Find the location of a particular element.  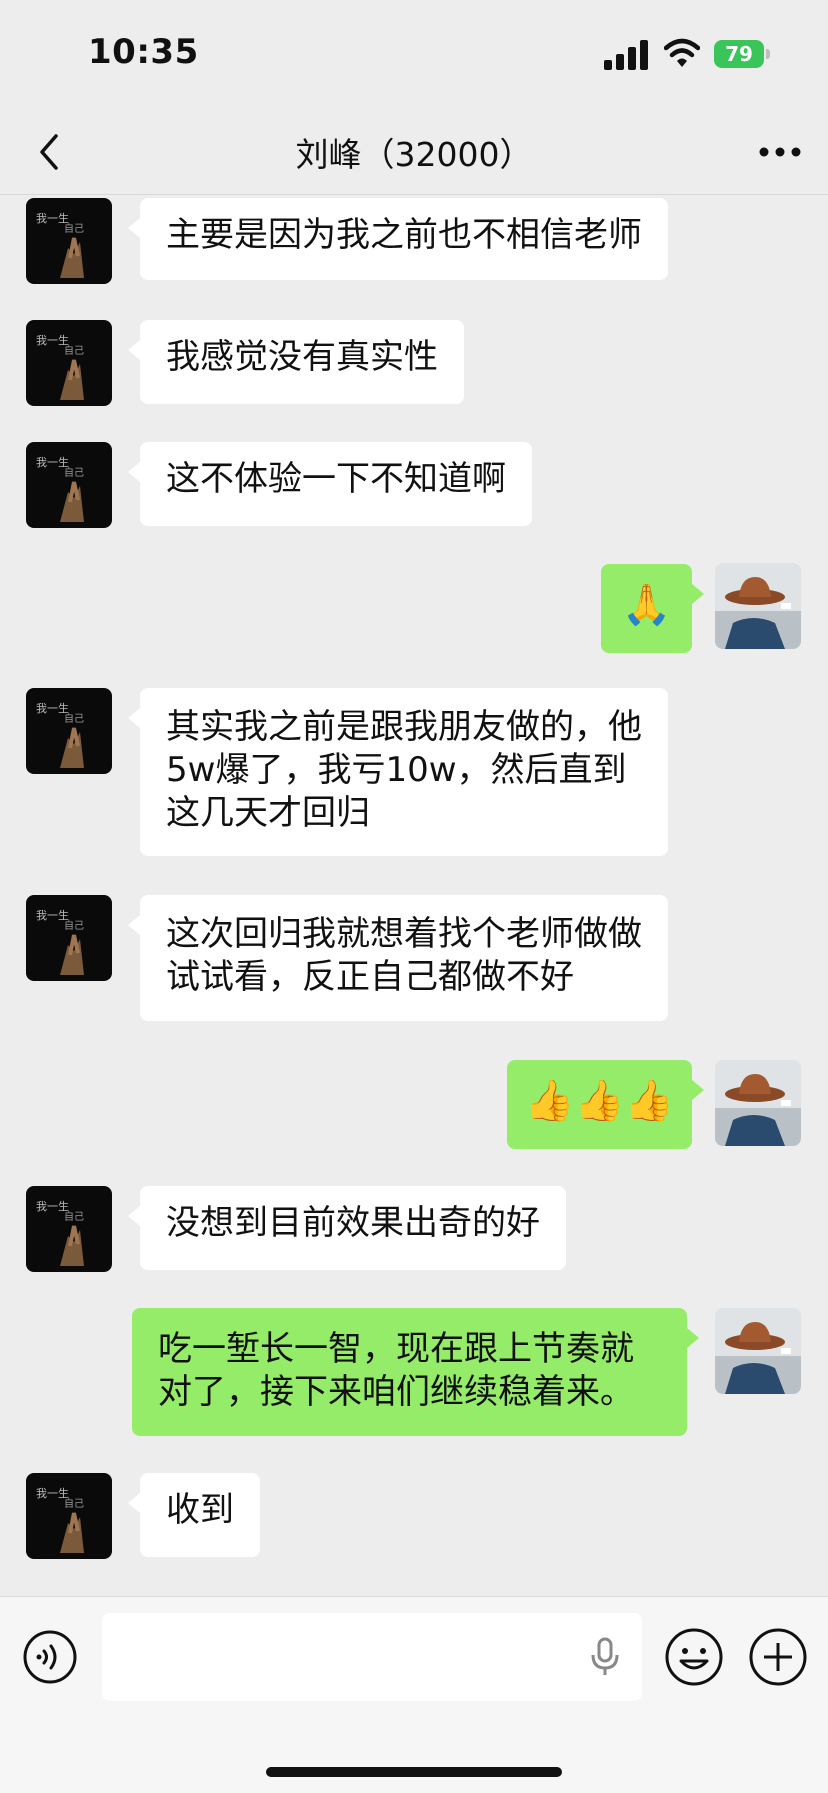

status-bar: 10:35 79 is located at coordinates (414, 55).